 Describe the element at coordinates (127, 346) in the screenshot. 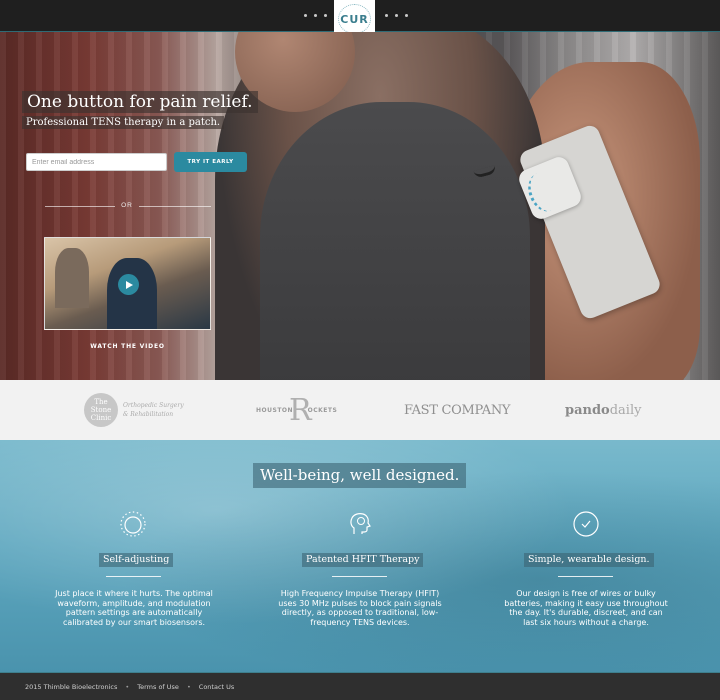

I see `watch-video-link: WATCH THE VIDEO` at that location.